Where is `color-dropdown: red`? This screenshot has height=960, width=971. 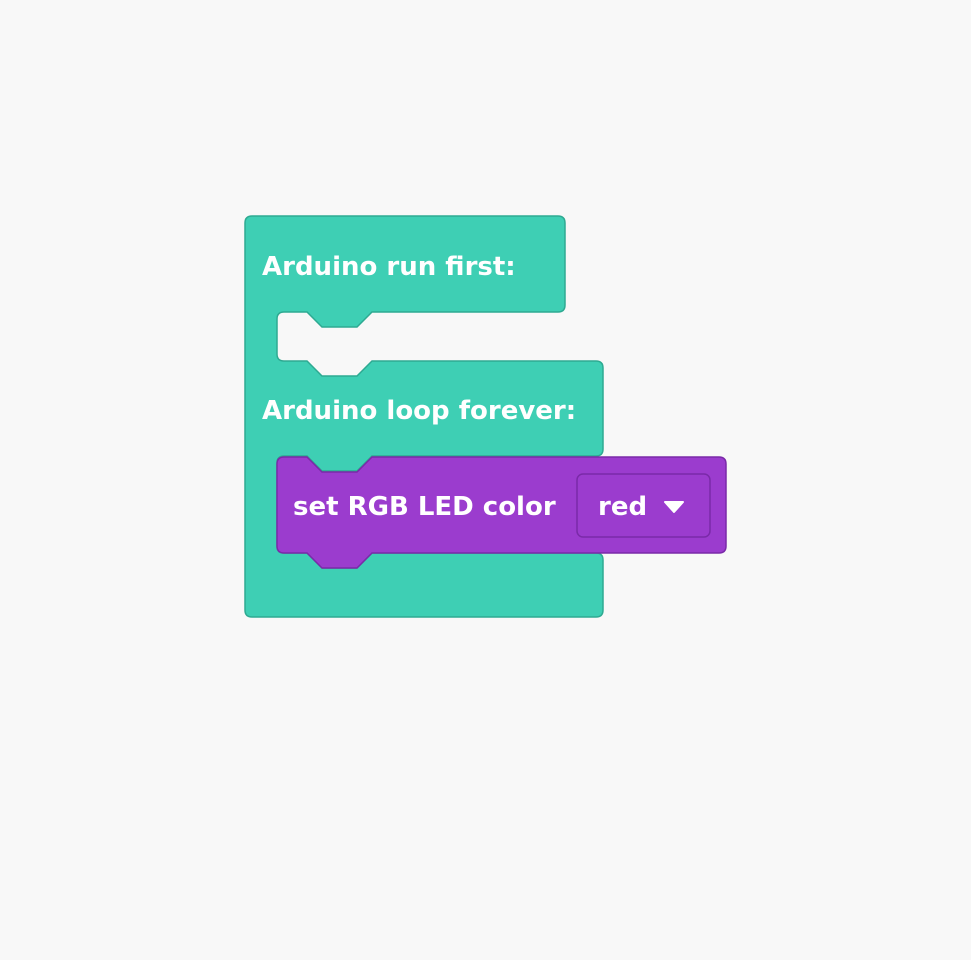 color-dropdown: red is located at coordinates (643, 505).